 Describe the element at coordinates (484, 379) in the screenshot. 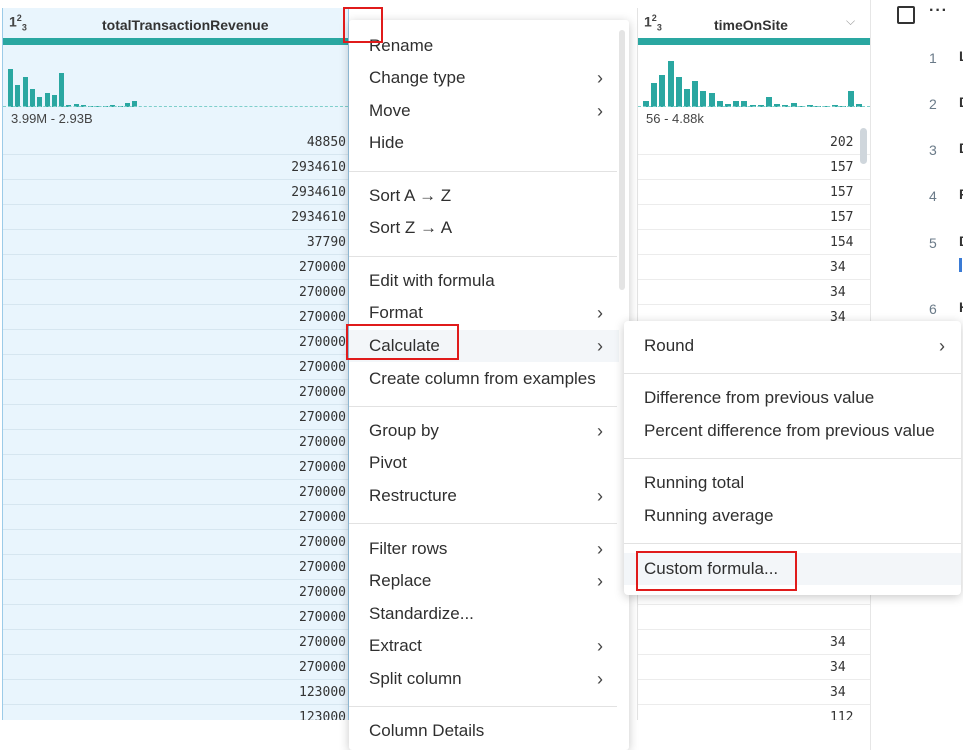

I see `menu-item-create-column-from-examples: Create column from examples` at that location.